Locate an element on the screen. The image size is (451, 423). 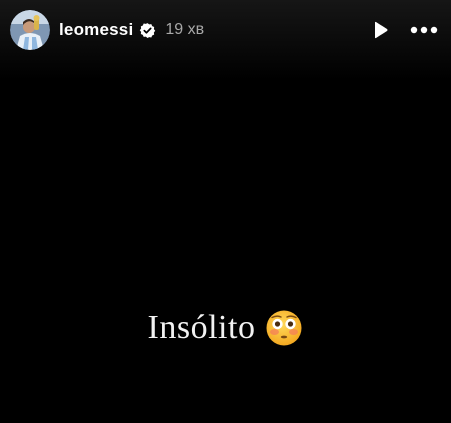
play-icon is located at coordinates (381, 30).